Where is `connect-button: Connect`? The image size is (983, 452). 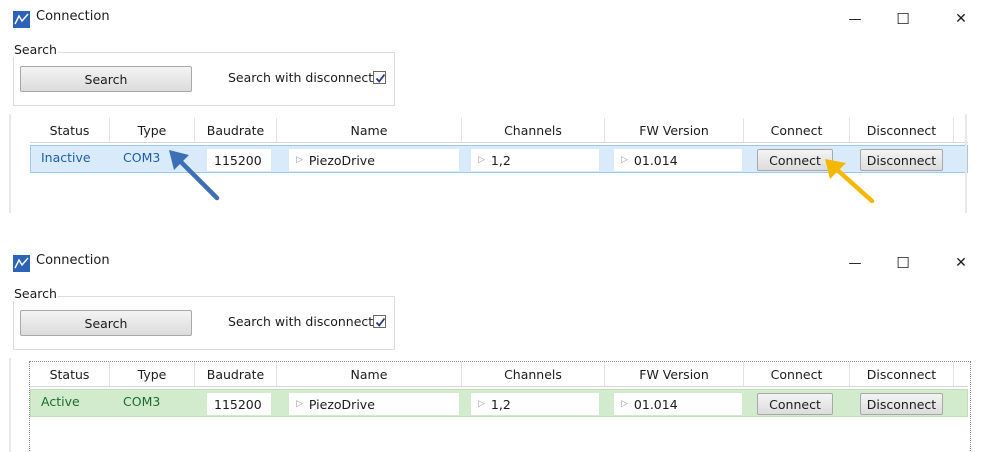
connect-button: Connect is located at coordinates (795, 404).